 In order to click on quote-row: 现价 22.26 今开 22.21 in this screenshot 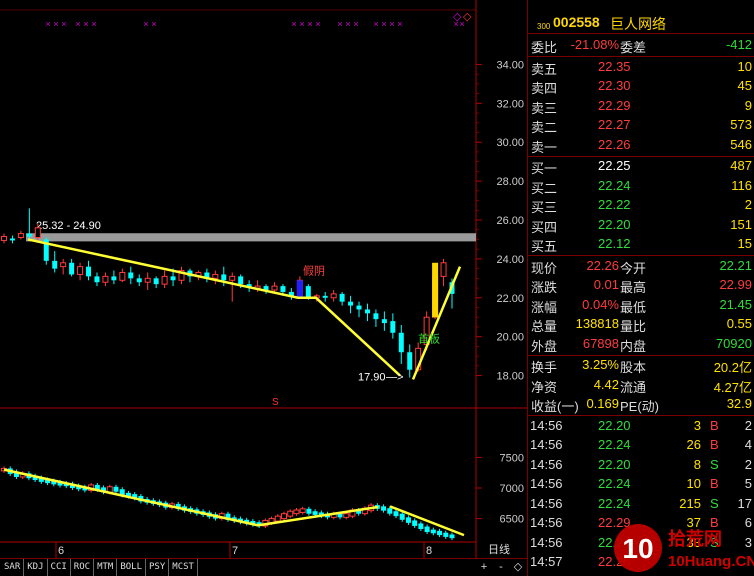, I will do `click(641, 267)`.